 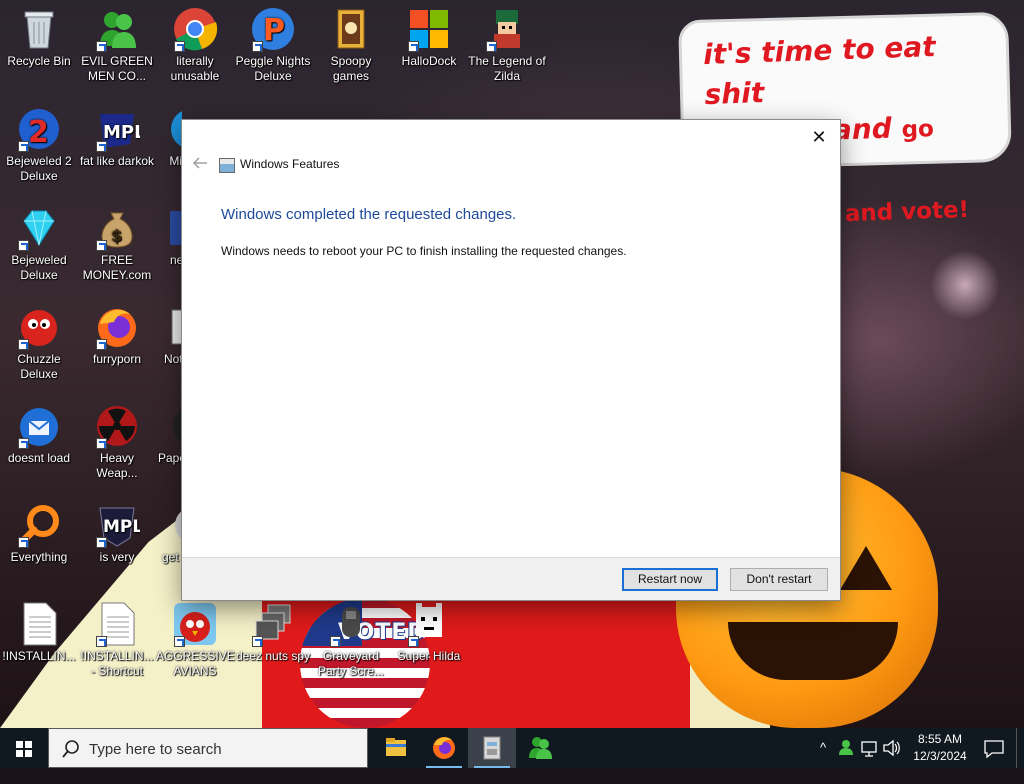 I want to click on desktop-icon-literally-unusable: literally unusable, so click(x=195, y=45).